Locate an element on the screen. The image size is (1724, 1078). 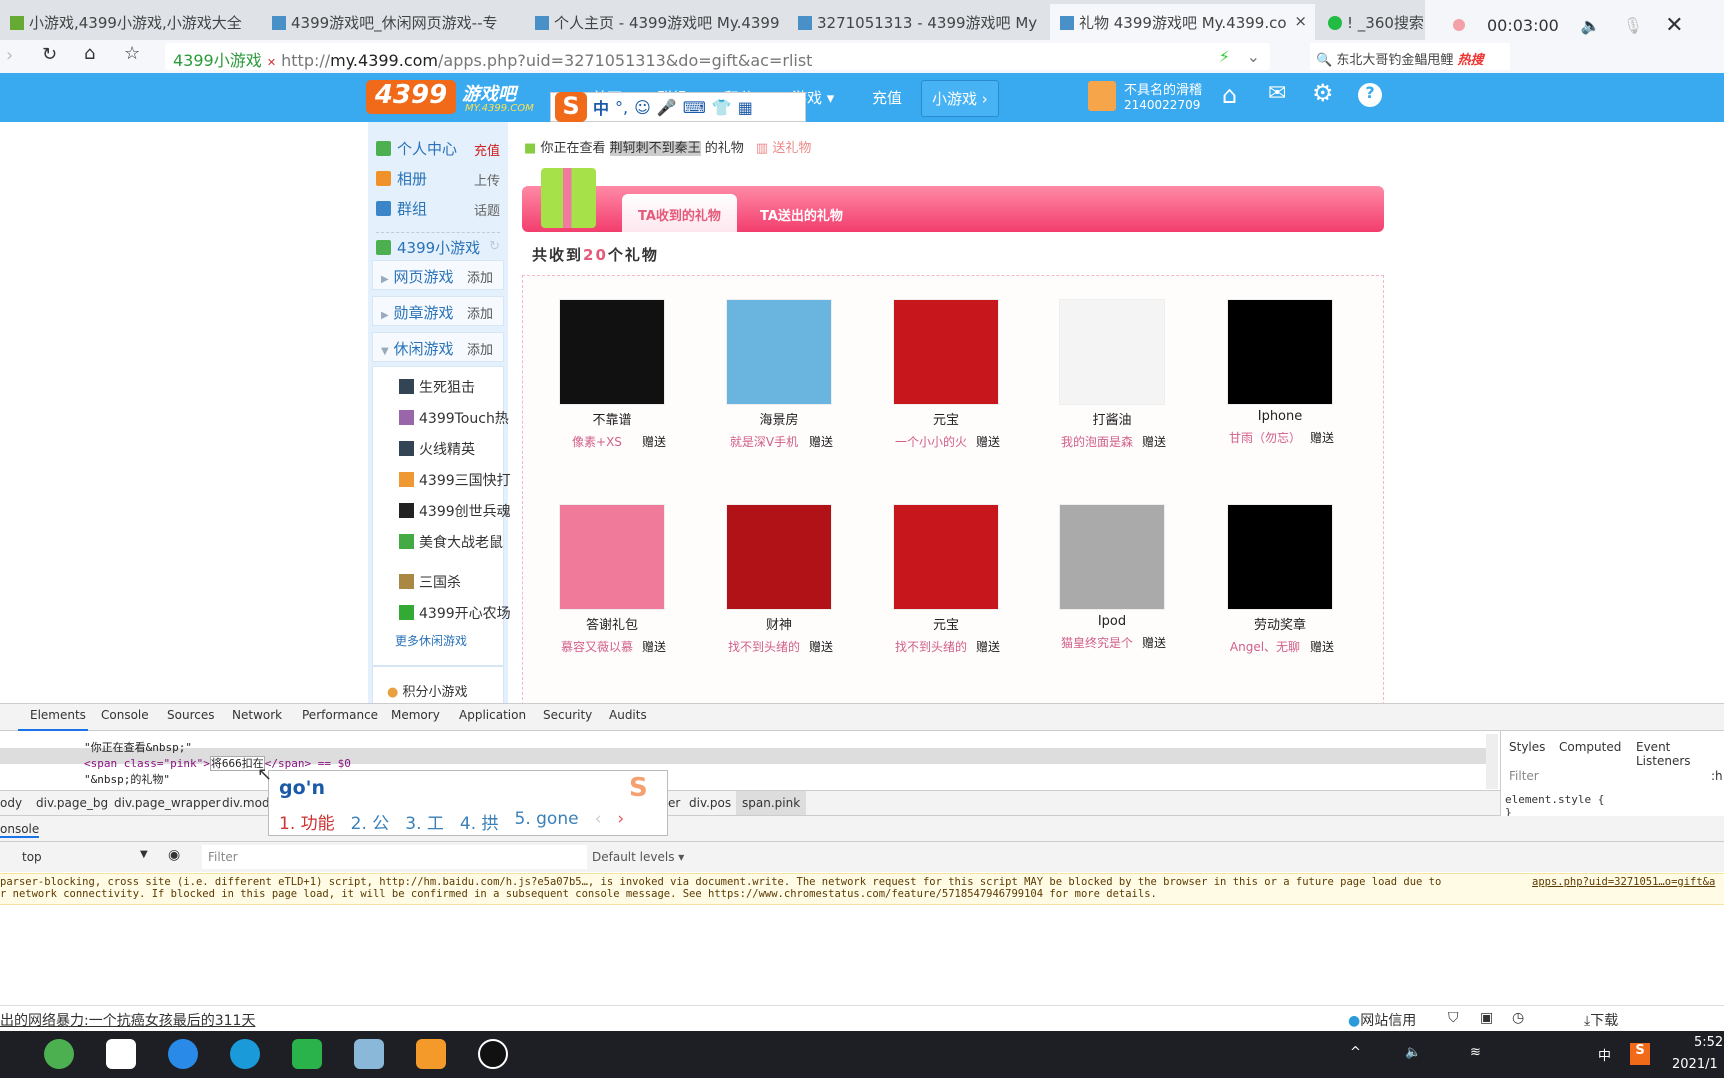
context-select: top is located at coordinates (32, 857).